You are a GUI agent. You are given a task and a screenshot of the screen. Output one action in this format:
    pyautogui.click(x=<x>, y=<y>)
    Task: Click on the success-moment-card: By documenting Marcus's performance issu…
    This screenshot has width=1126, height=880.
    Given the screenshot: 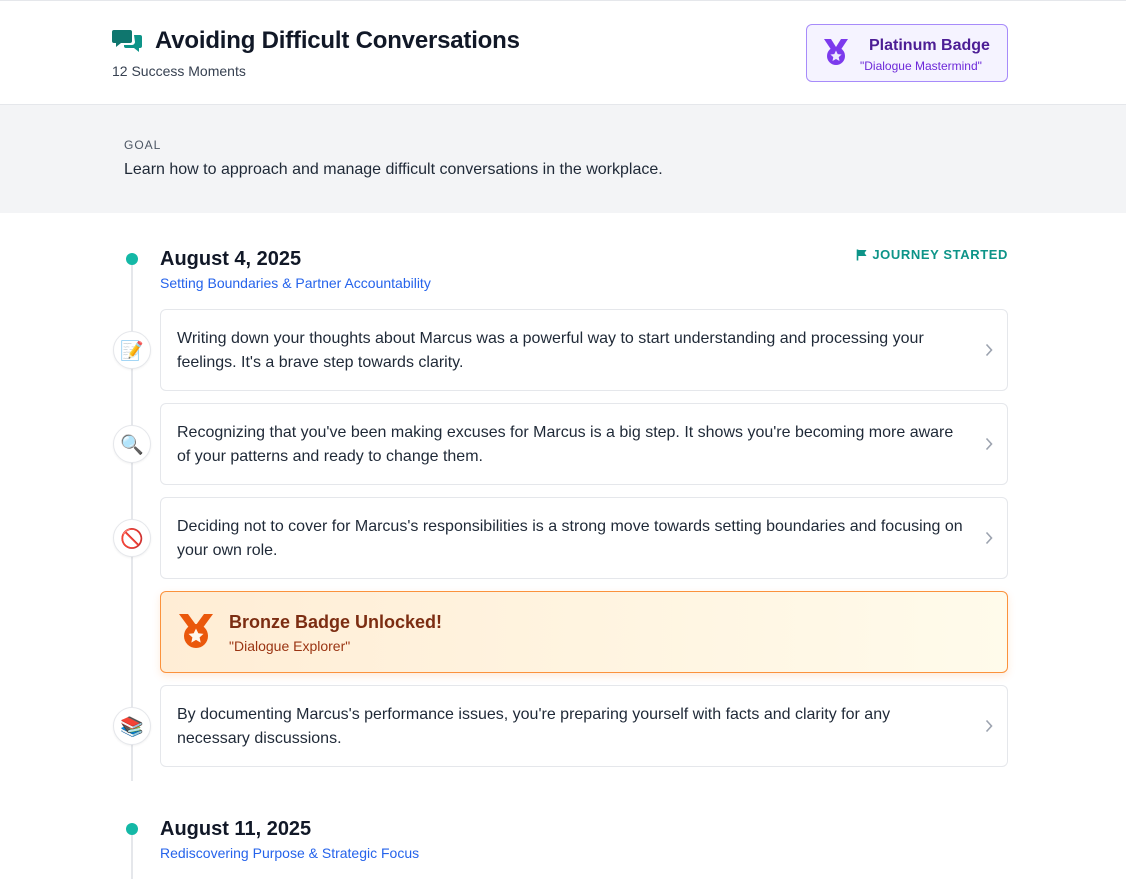 What is the action you would take?
    pyautogui.click(x=584, y=726)
    